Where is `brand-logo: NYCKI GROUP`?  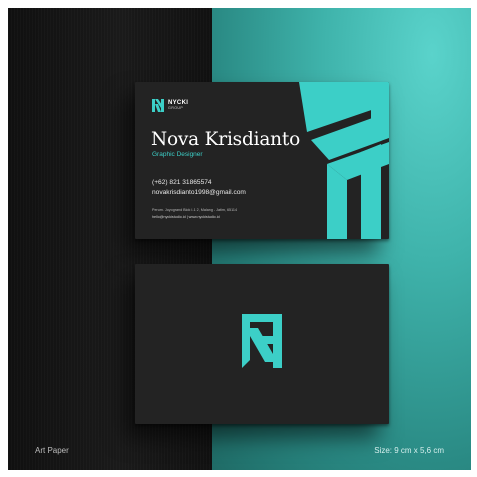 brand-logo: NYCKI GROUP is located at coordinates (170, 105).